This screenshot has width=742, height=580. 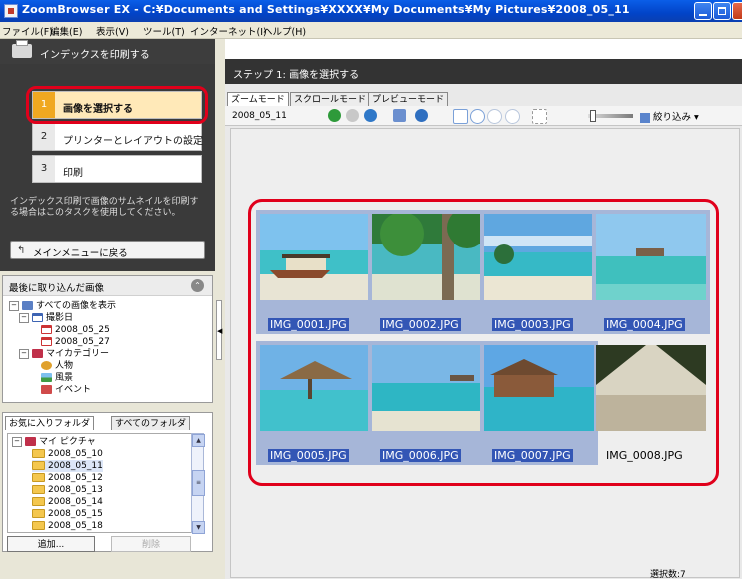 What do you see at coordinates (610, 116) in the screenshot?
I see `thumbnail-size-slider` at bounding box center [610, 116].